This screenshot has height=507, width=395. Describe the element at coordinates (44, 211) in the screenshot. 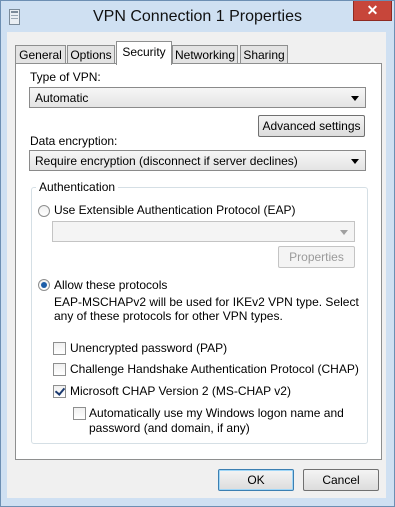

I see `eap-radio` at that location.